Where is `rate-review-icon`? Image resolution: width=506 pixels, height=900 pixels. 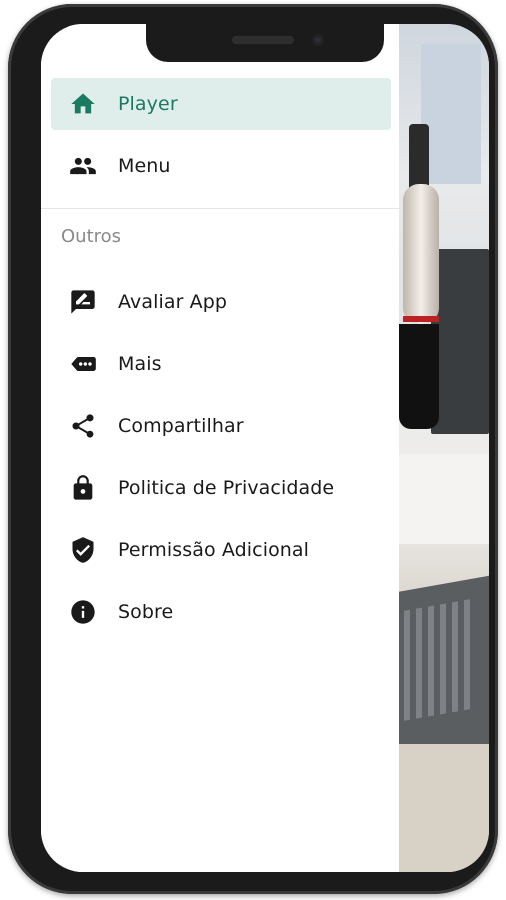
rate-review-icon is located at coordinates (83, 302).